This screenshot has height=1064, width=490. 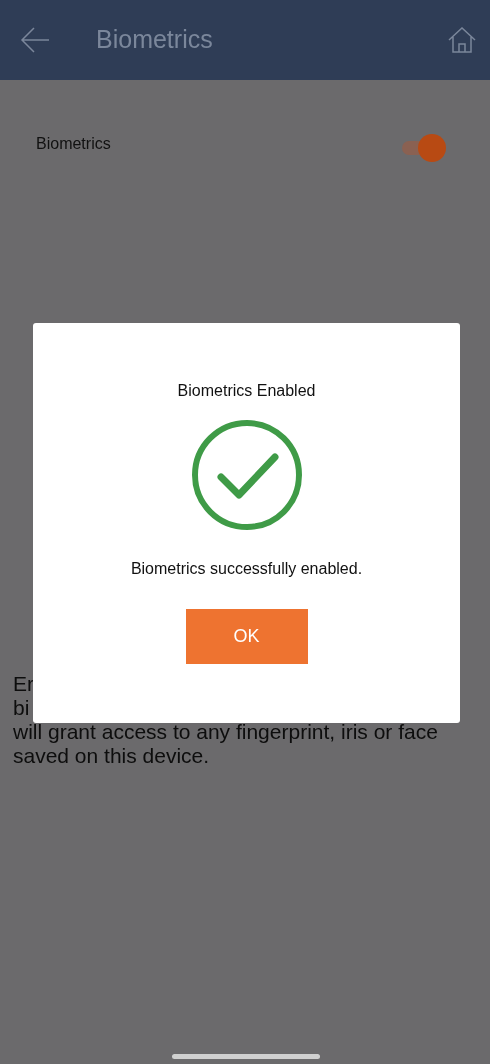 I want to click on toggle-switch, so click(x=424, y=148).